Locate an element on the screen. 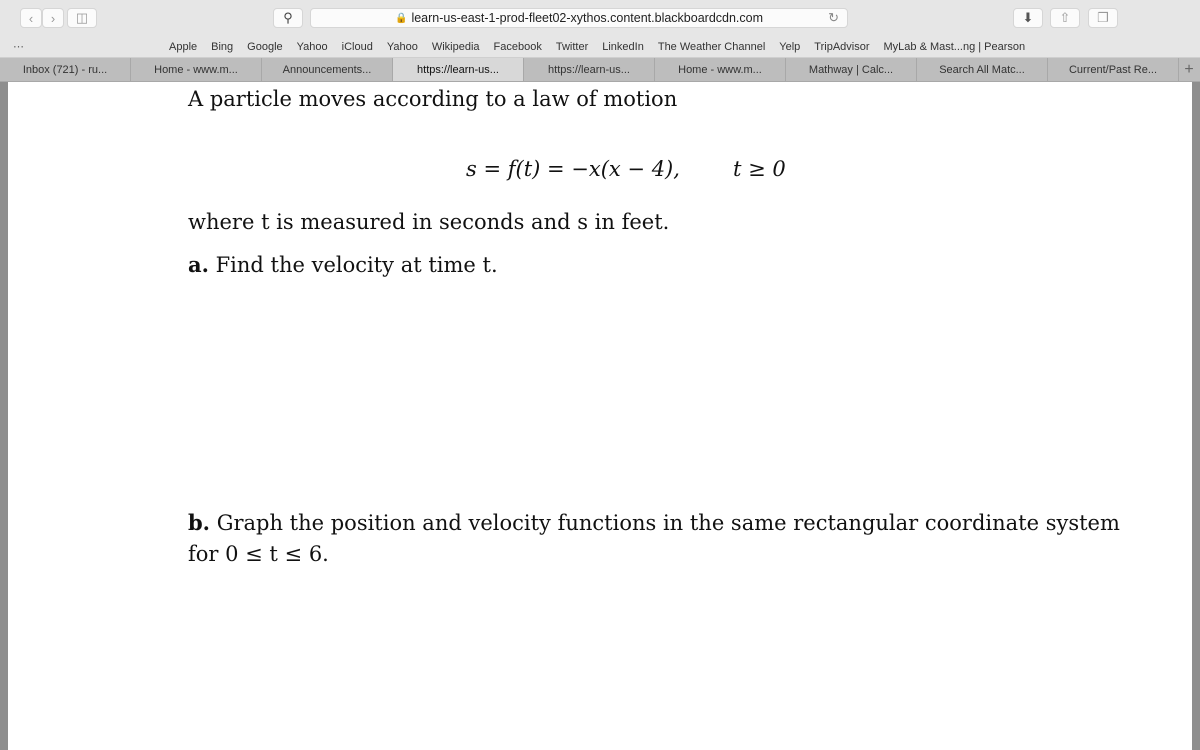 This screenshot has height=750, width=1200. share-button: ⇧ is located at coordinates (1065, 18).